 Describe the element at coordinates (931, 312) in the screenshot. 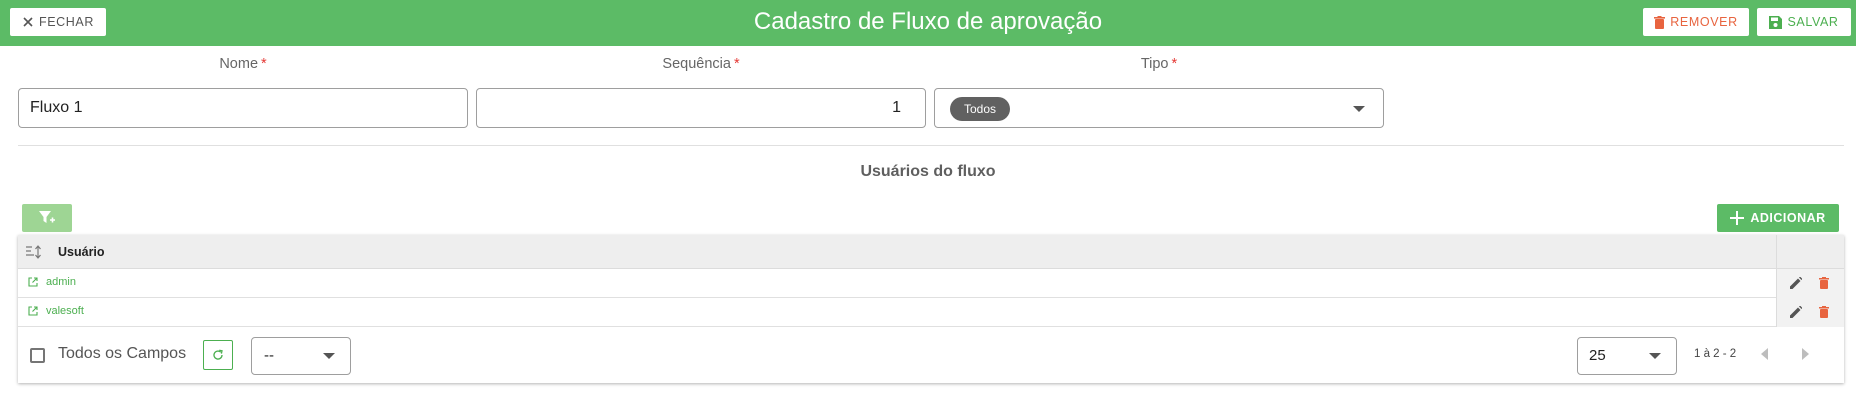

I see `table-row: valesoft` at that location.